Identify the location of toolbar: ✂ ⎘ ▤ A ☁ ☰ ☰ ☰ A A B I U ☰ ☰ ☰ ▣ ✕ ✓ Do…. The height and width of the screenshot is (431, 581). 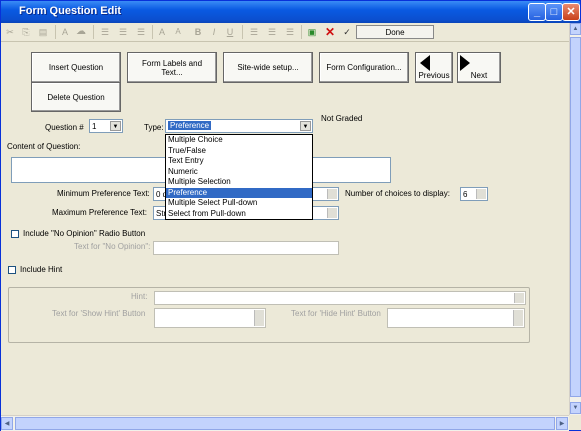
(285, 32).